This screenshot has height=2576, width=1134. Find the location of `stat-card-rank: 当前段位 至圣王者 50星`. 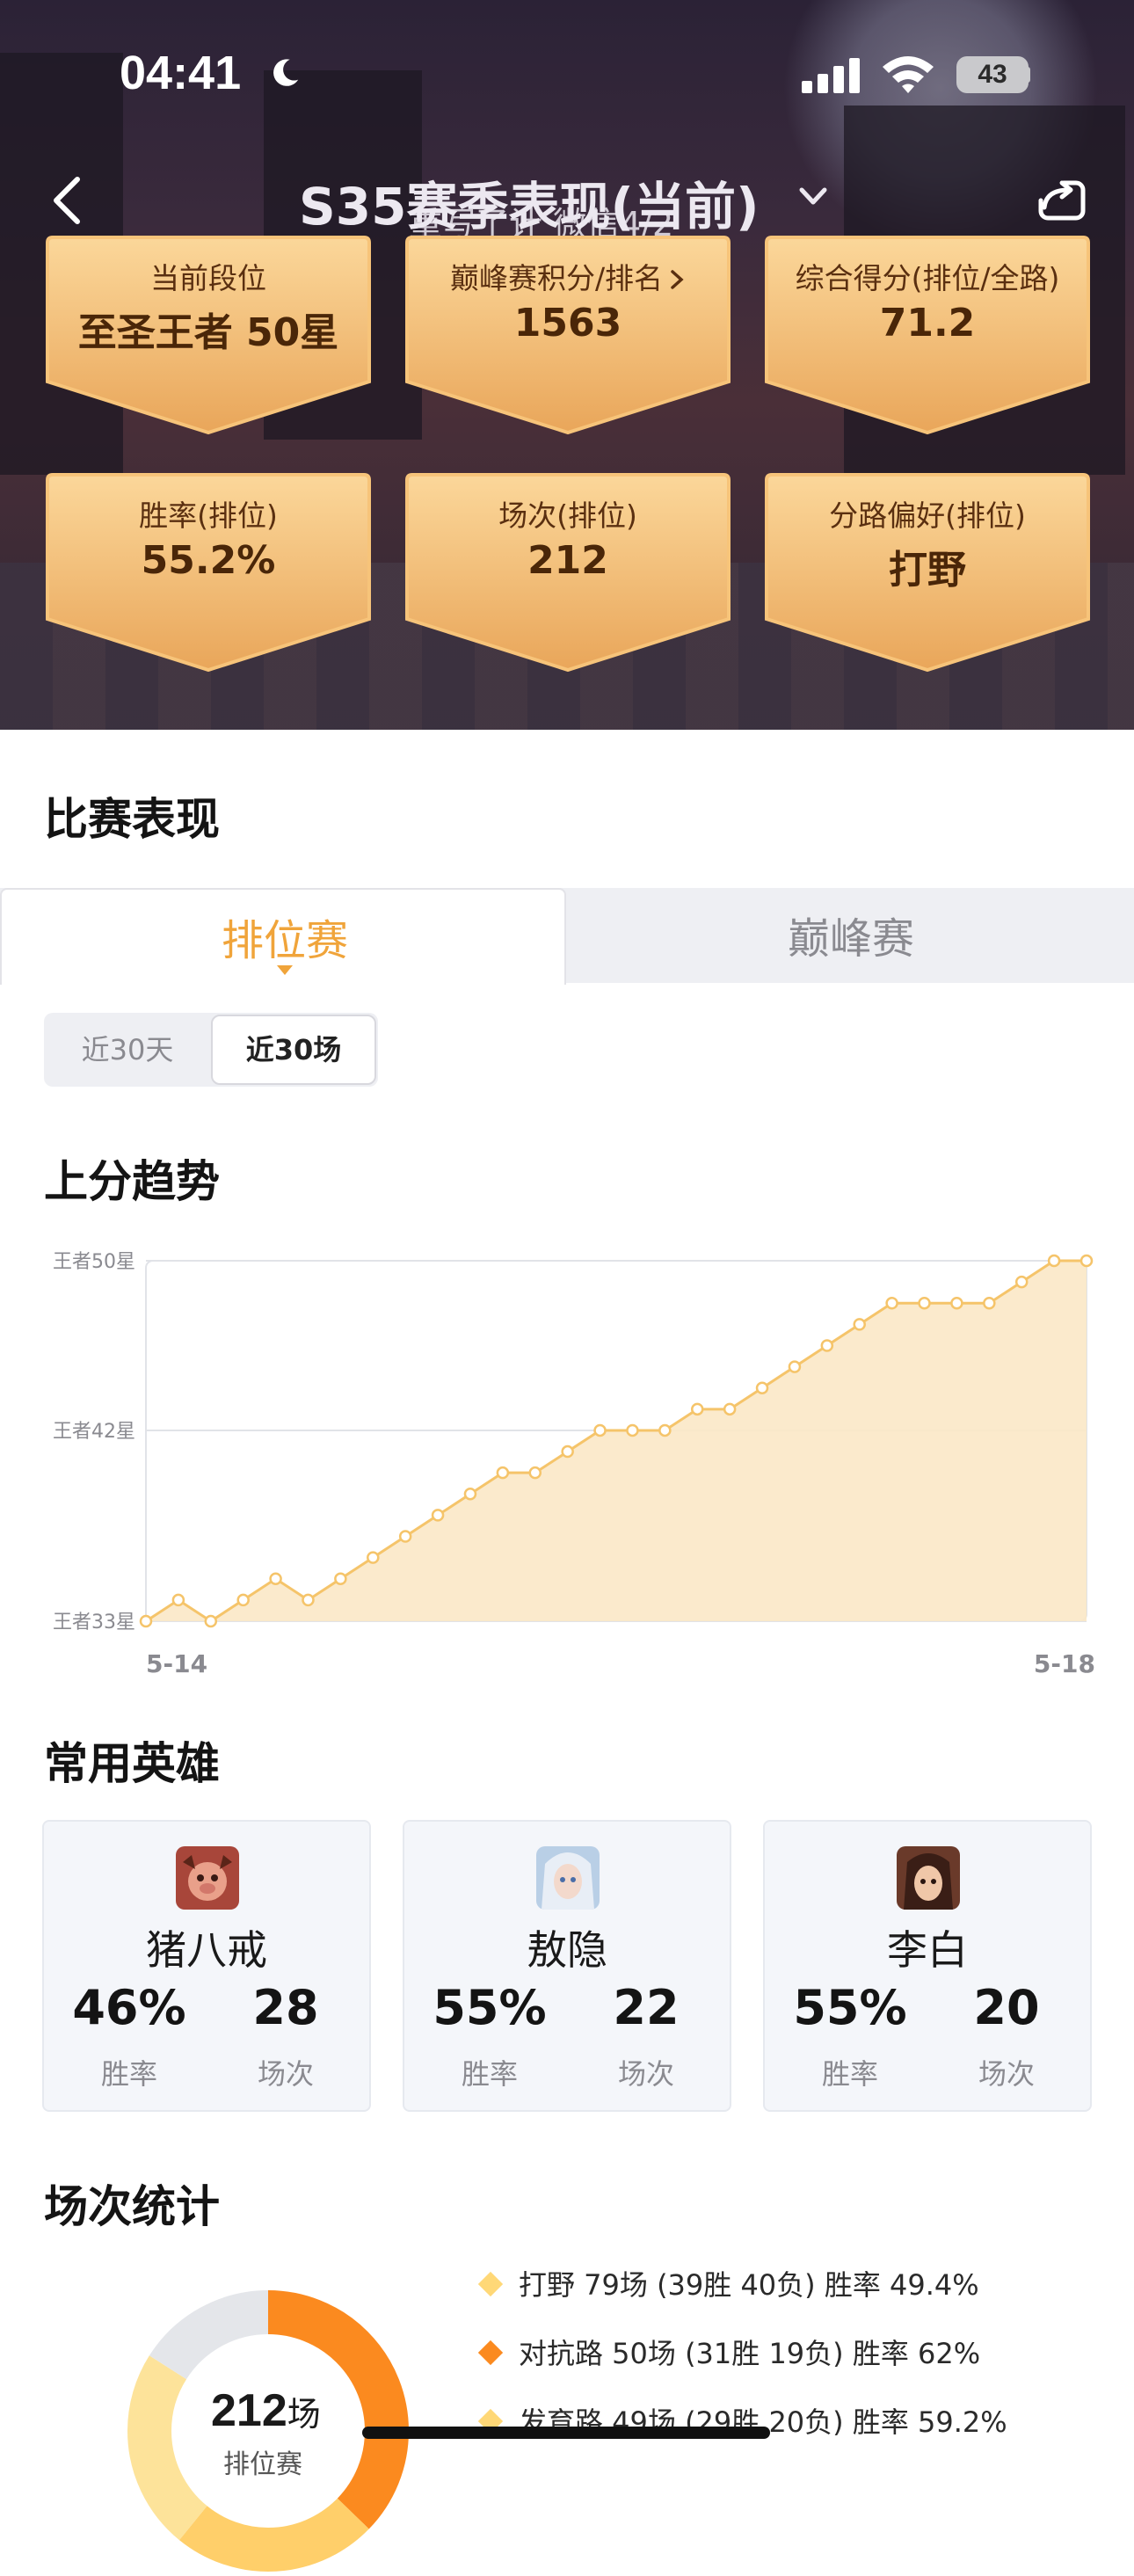

stat-card-rank: 当前段位 至圣王者 50星 is located at coordinates (209, 335).